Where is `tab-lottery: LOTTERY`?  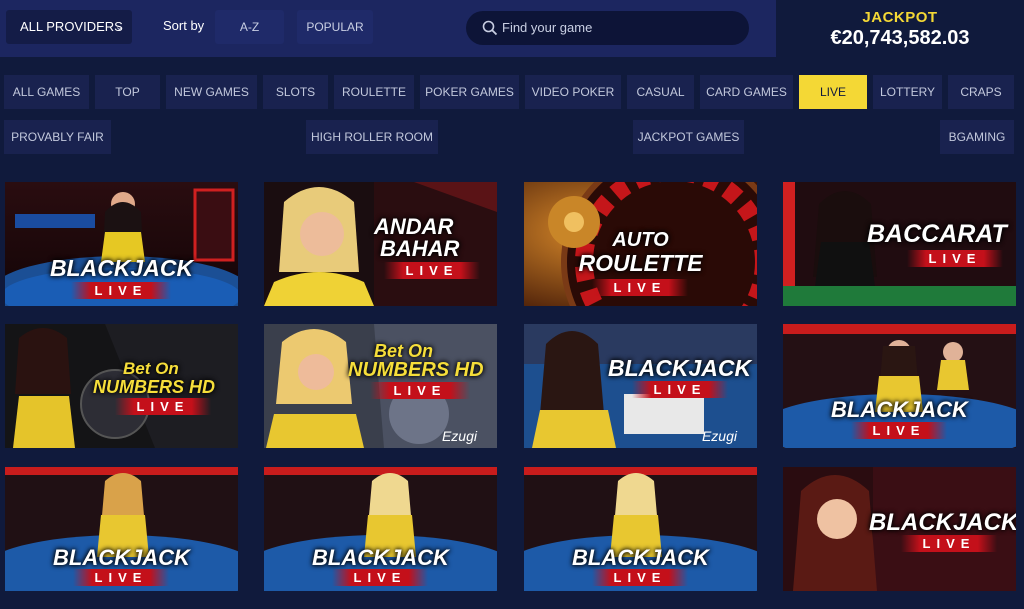
tab-lottery: LOTTERY is located at coordinates (907, 92).